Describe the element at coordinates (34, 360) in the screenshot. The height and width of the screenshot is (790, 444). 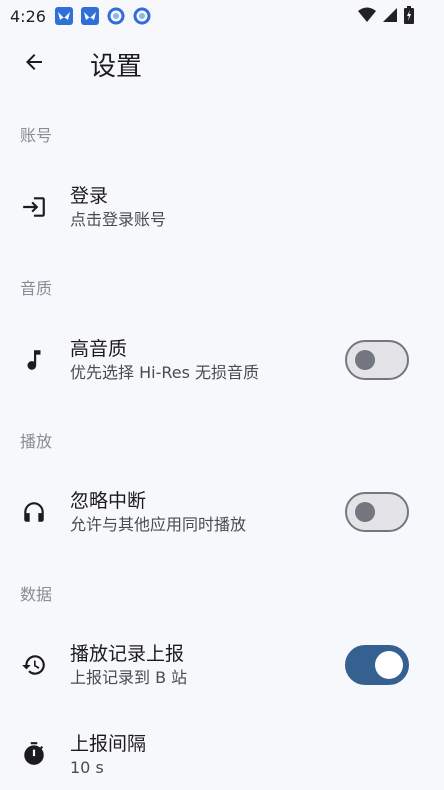
I see `music-note-icon` at that location.